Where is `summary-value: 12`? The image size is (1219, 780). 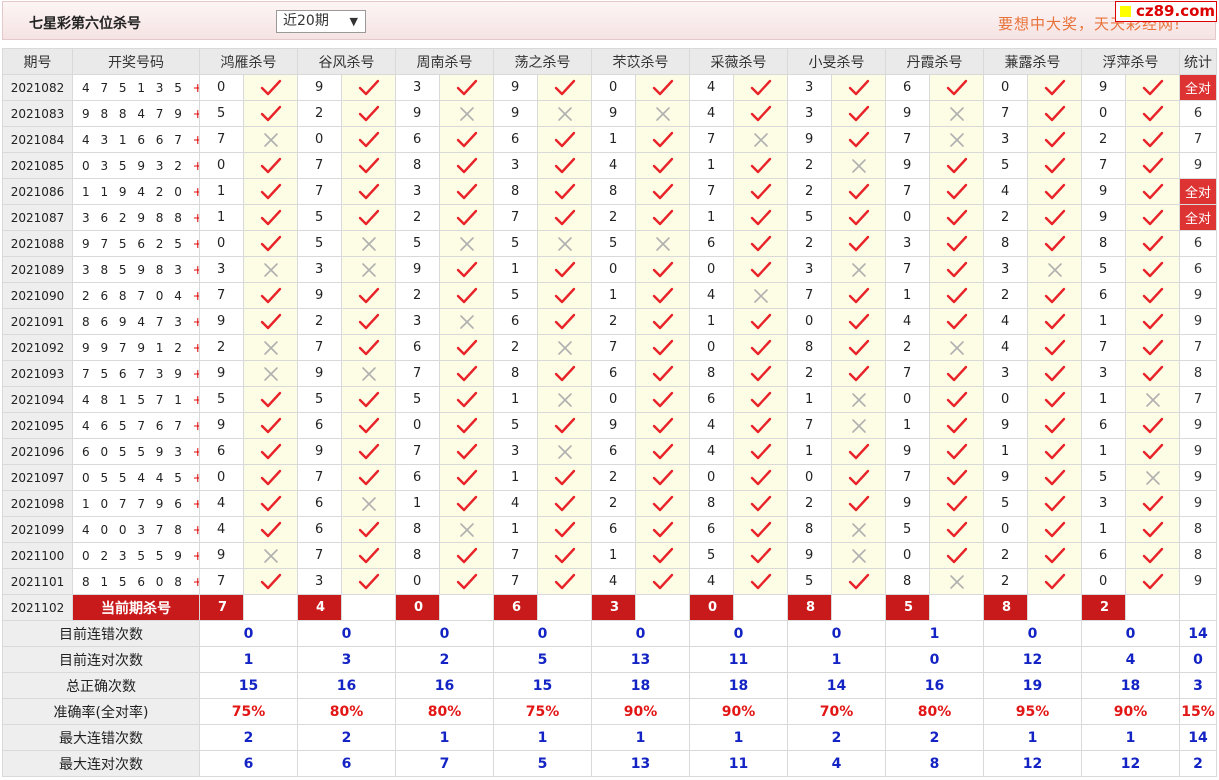 summary-value: 12 is located at coordinates (1032, 659).